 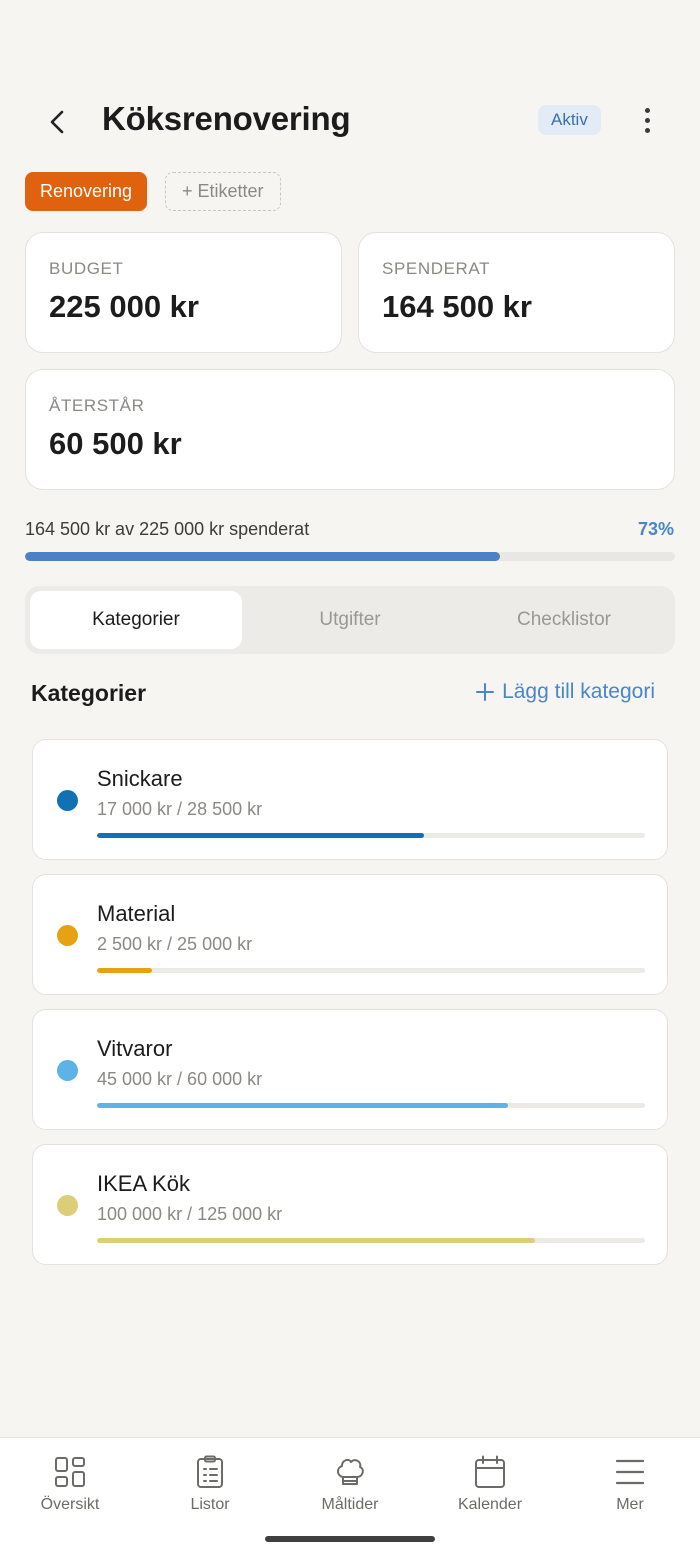 What do you see at coordinates (578, 691) in the screenshot?
I see `add-category-label: Lägg till kategori` at bounding box center [578, 691].